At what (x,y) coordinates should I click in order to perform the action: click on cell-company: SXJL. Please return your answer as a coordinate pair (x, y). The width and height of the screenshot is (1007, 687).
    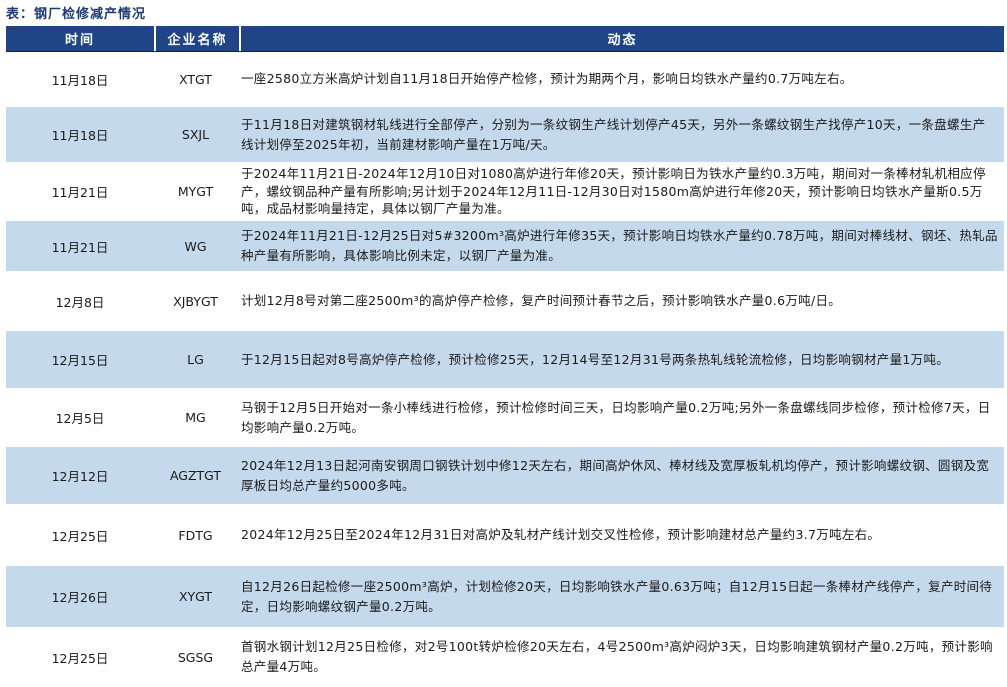
    Looking at the image, I should click on (195, 134).